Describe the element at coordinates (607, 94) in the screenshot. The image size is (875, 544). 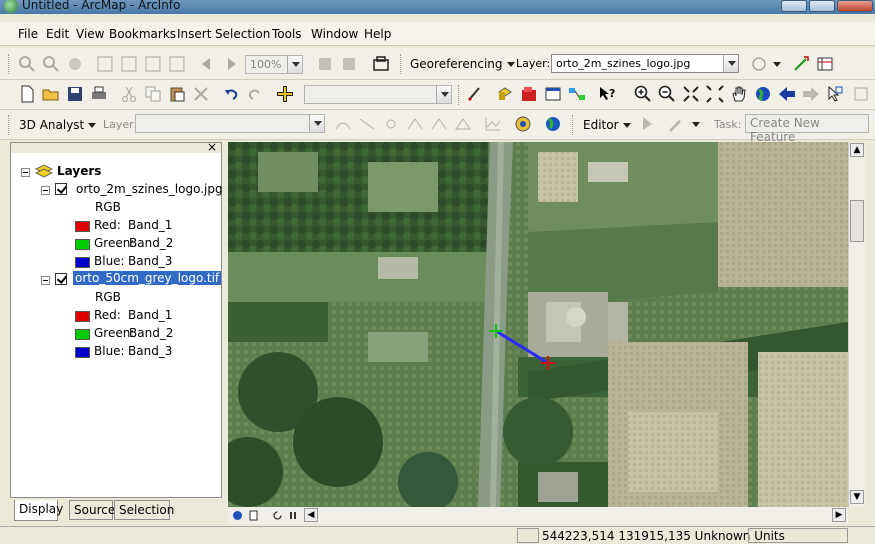
I see `whats-this-help-icon: ?` at that location.